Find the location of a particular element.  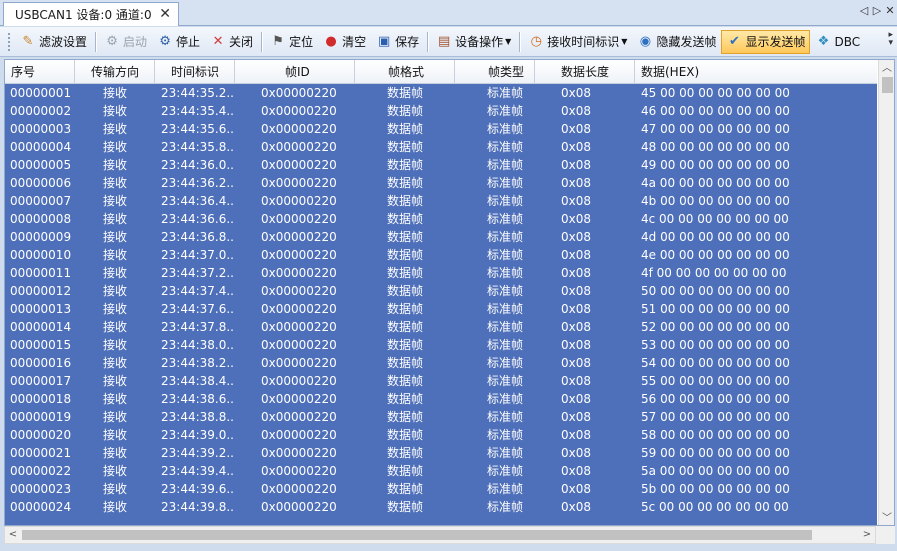

tab-usbcan1: USBCAN1 设备:0 通道:0 ✕ is located at coordinates (91, 14).